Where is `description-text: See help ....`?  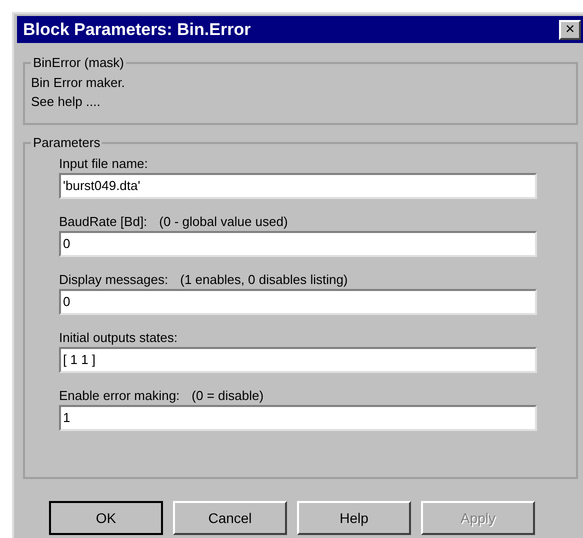 description-text: See help .... is located at coordinates (66, 101).